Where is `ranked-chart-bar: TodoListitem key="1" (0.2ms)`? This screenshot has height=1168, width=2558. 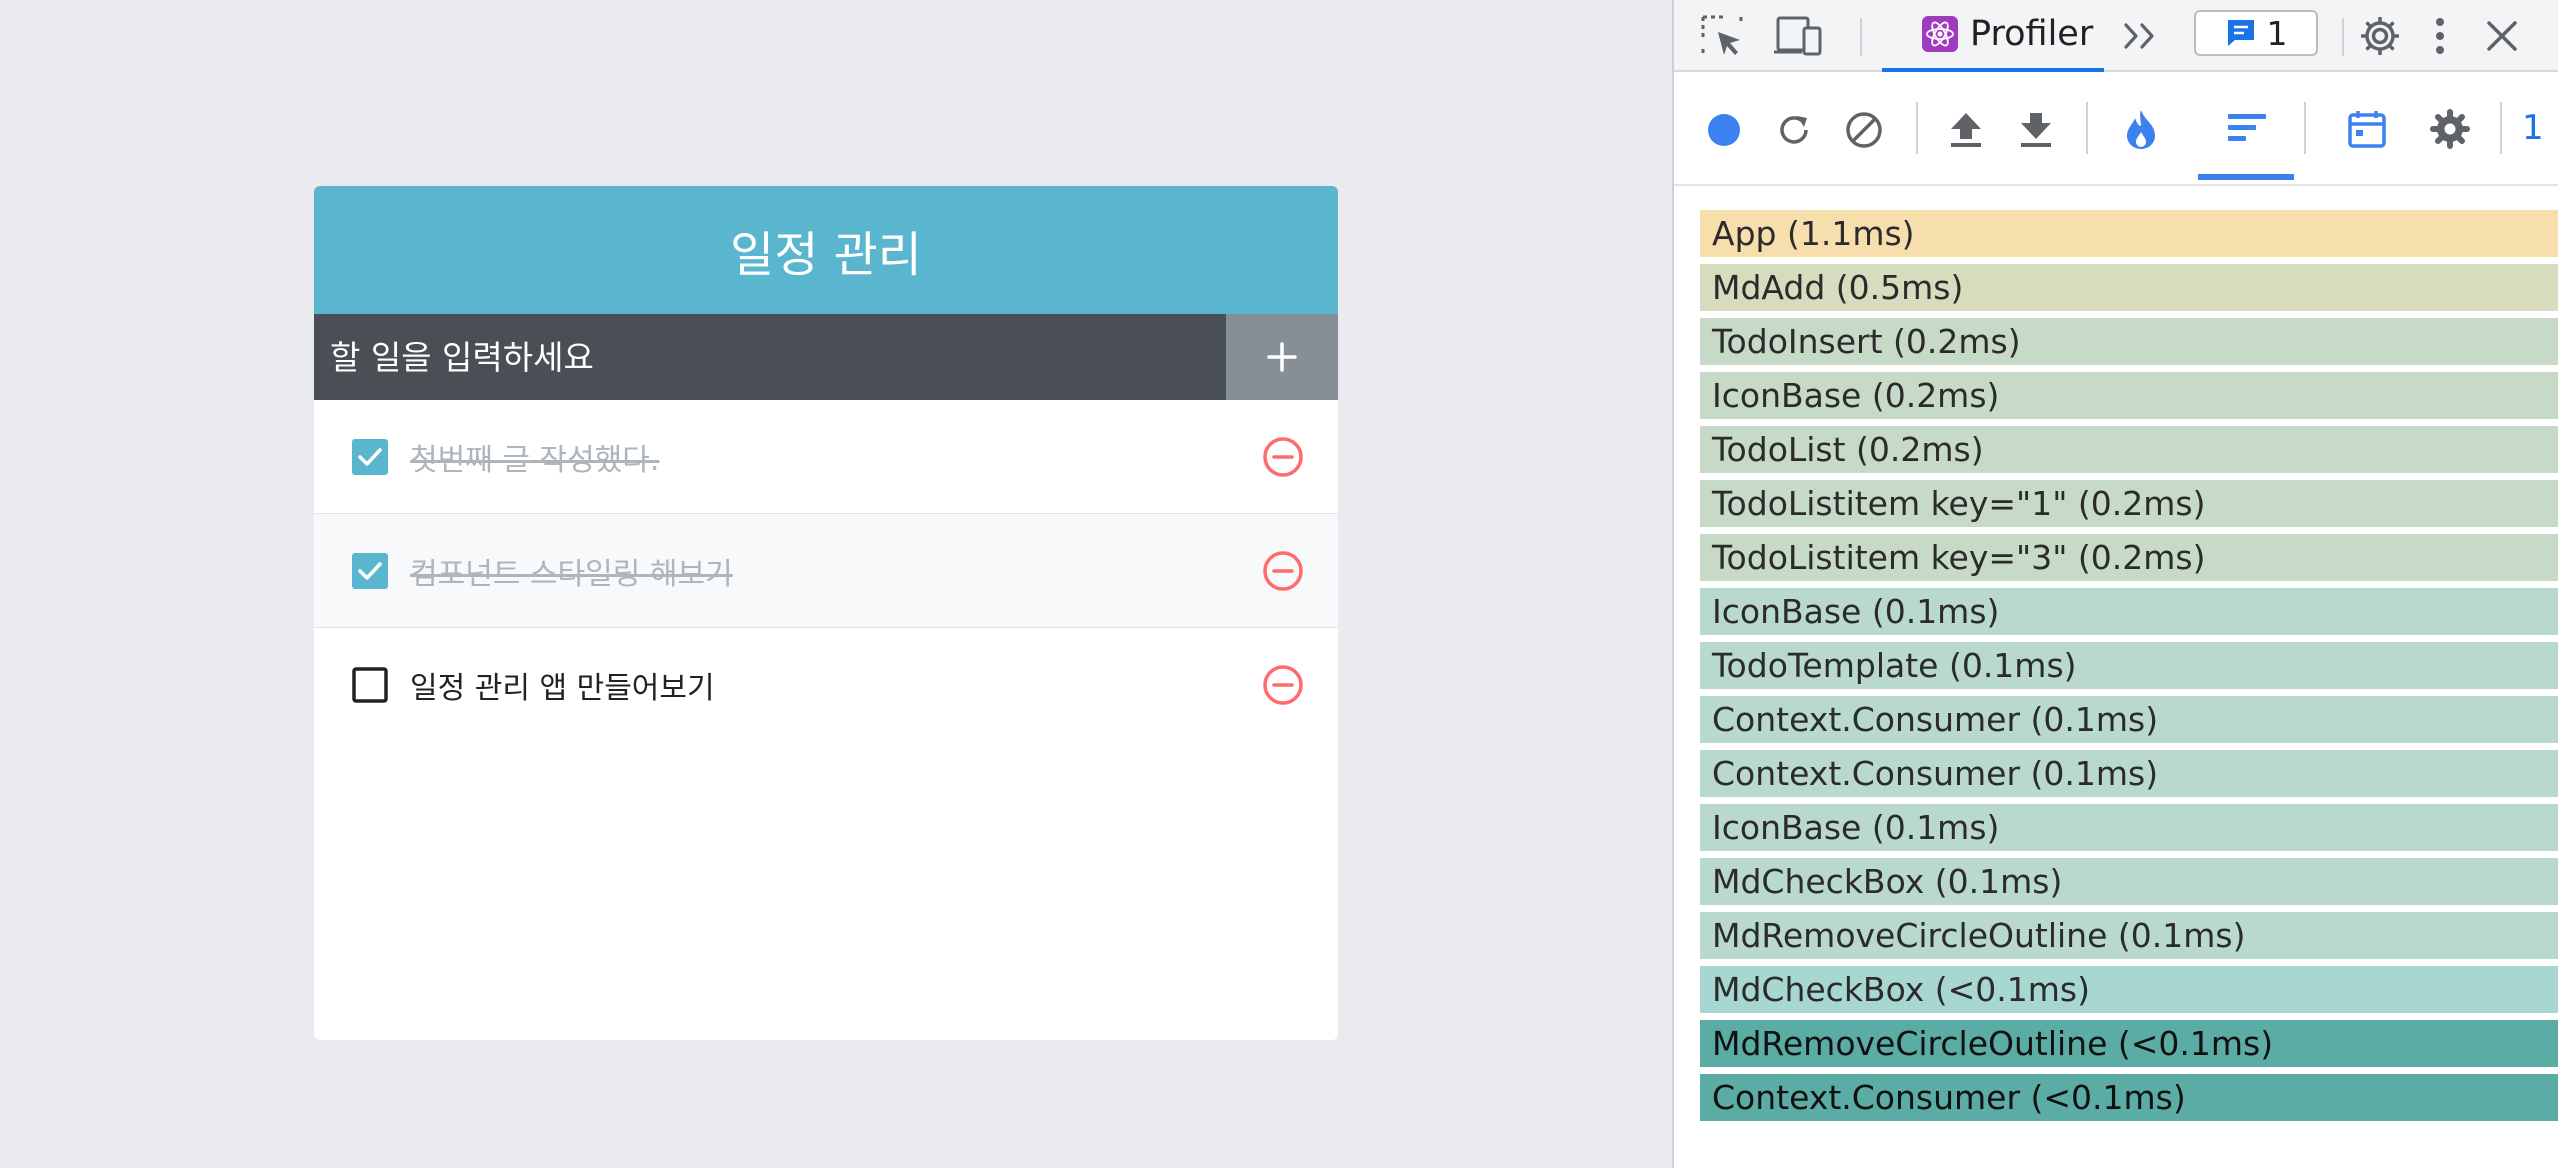 ranked-chart-bar: TodoListitem key="1" (0.2ms) is located at coordinates (2129, 503).